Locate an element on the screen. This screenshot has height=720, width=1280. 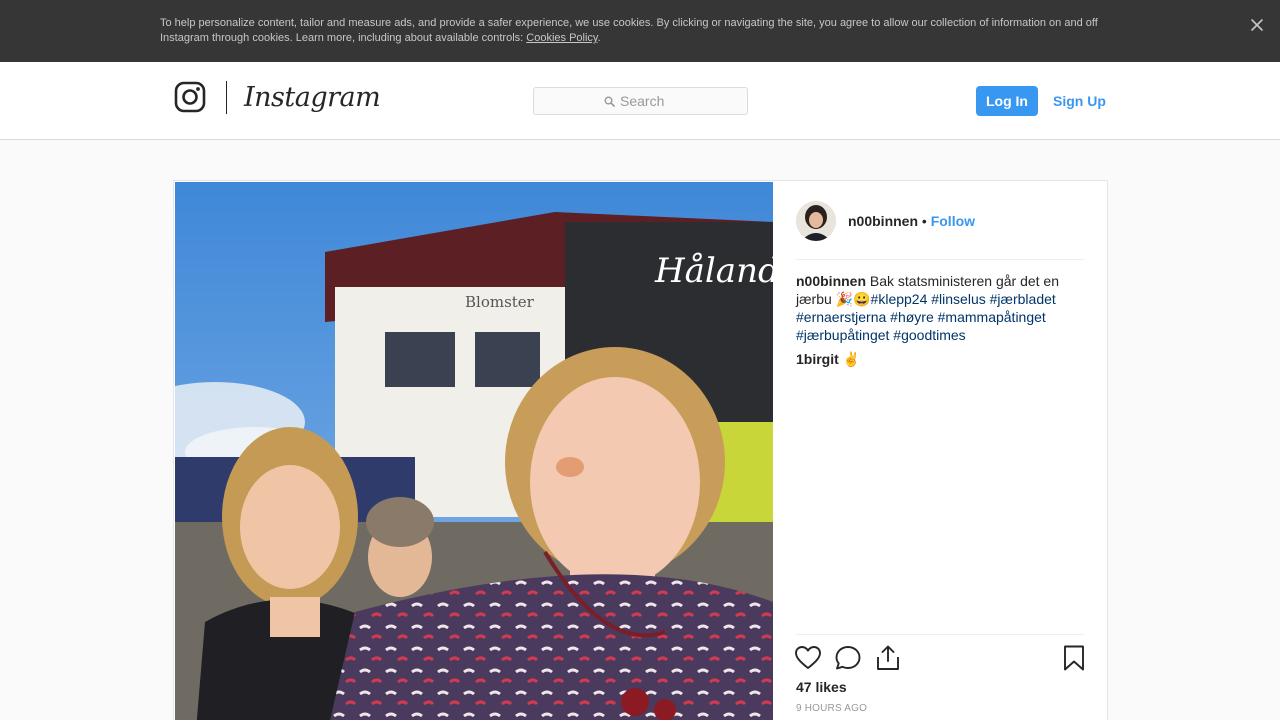
comment-username: 1birgit is located at coordinates (817, 359).